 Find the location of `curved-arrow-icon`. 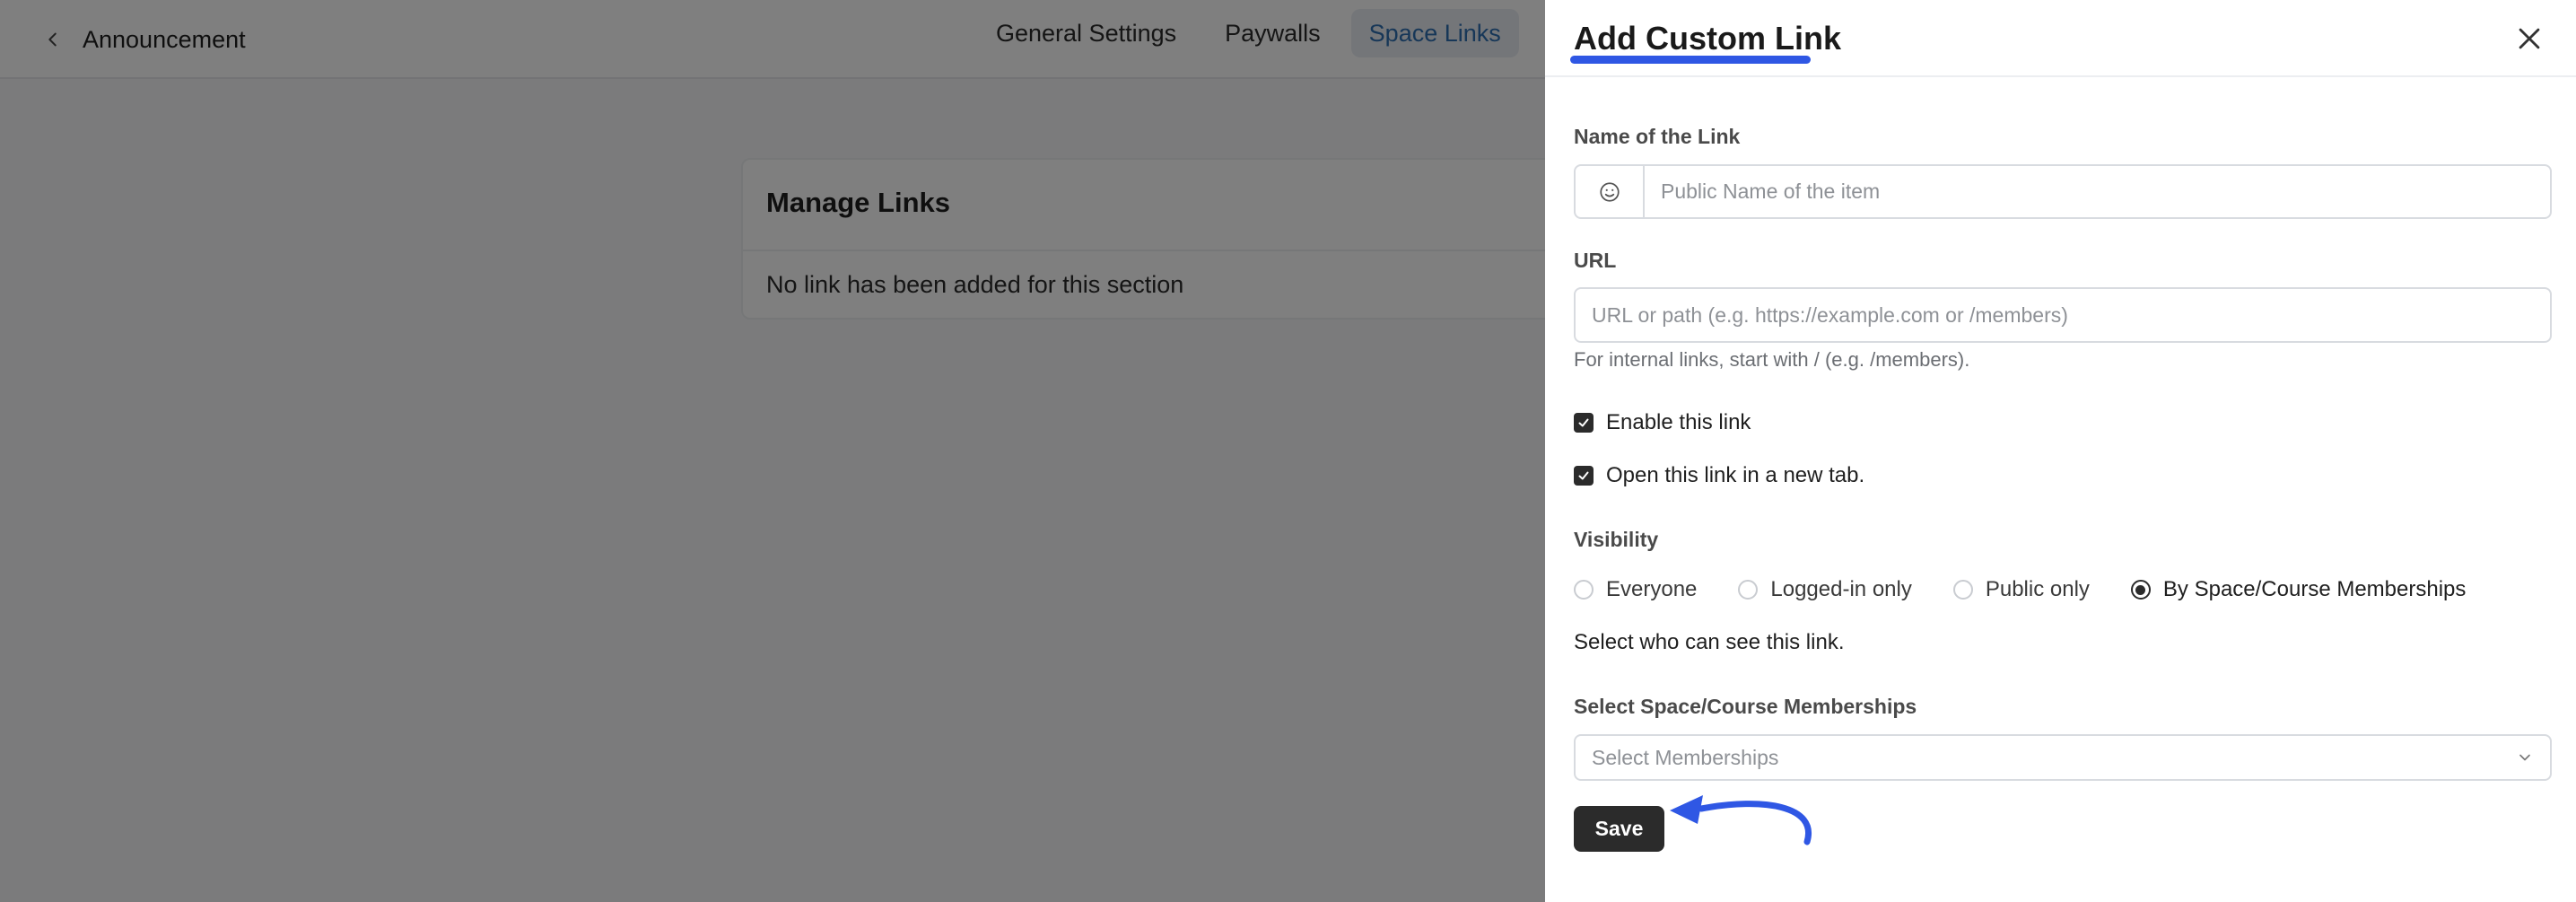

curved-arrow-icon is located at coordinates (1741, 820).